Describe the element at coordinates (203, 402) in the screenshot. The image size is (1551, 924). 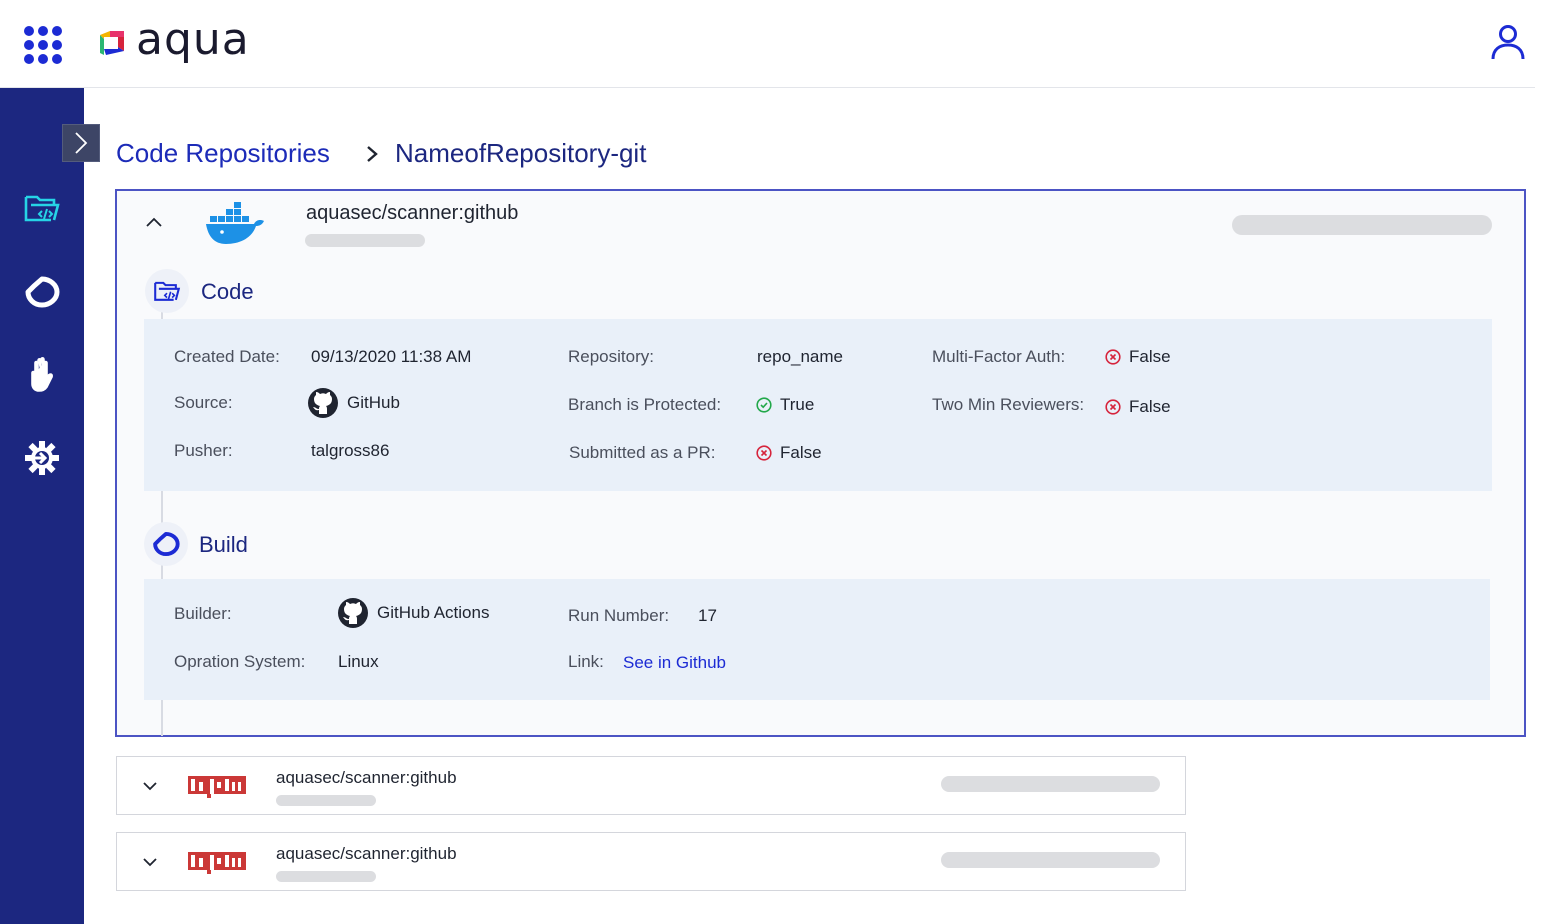
I see `source-label: Source:` at that location.